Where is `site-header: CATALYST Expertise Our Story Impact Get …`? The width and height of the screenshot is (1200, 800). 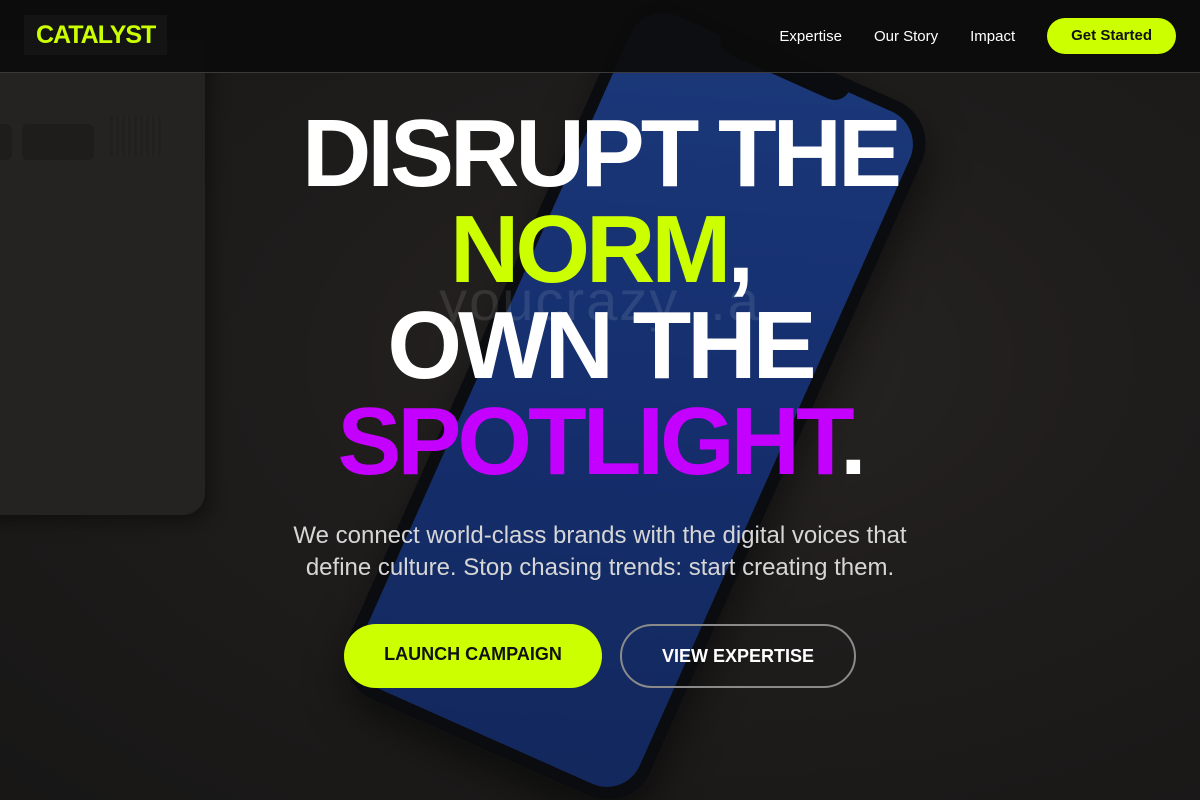
site-header: CATALYST Expertise Our Story Impact Get … is located at coordinates (600, 36).